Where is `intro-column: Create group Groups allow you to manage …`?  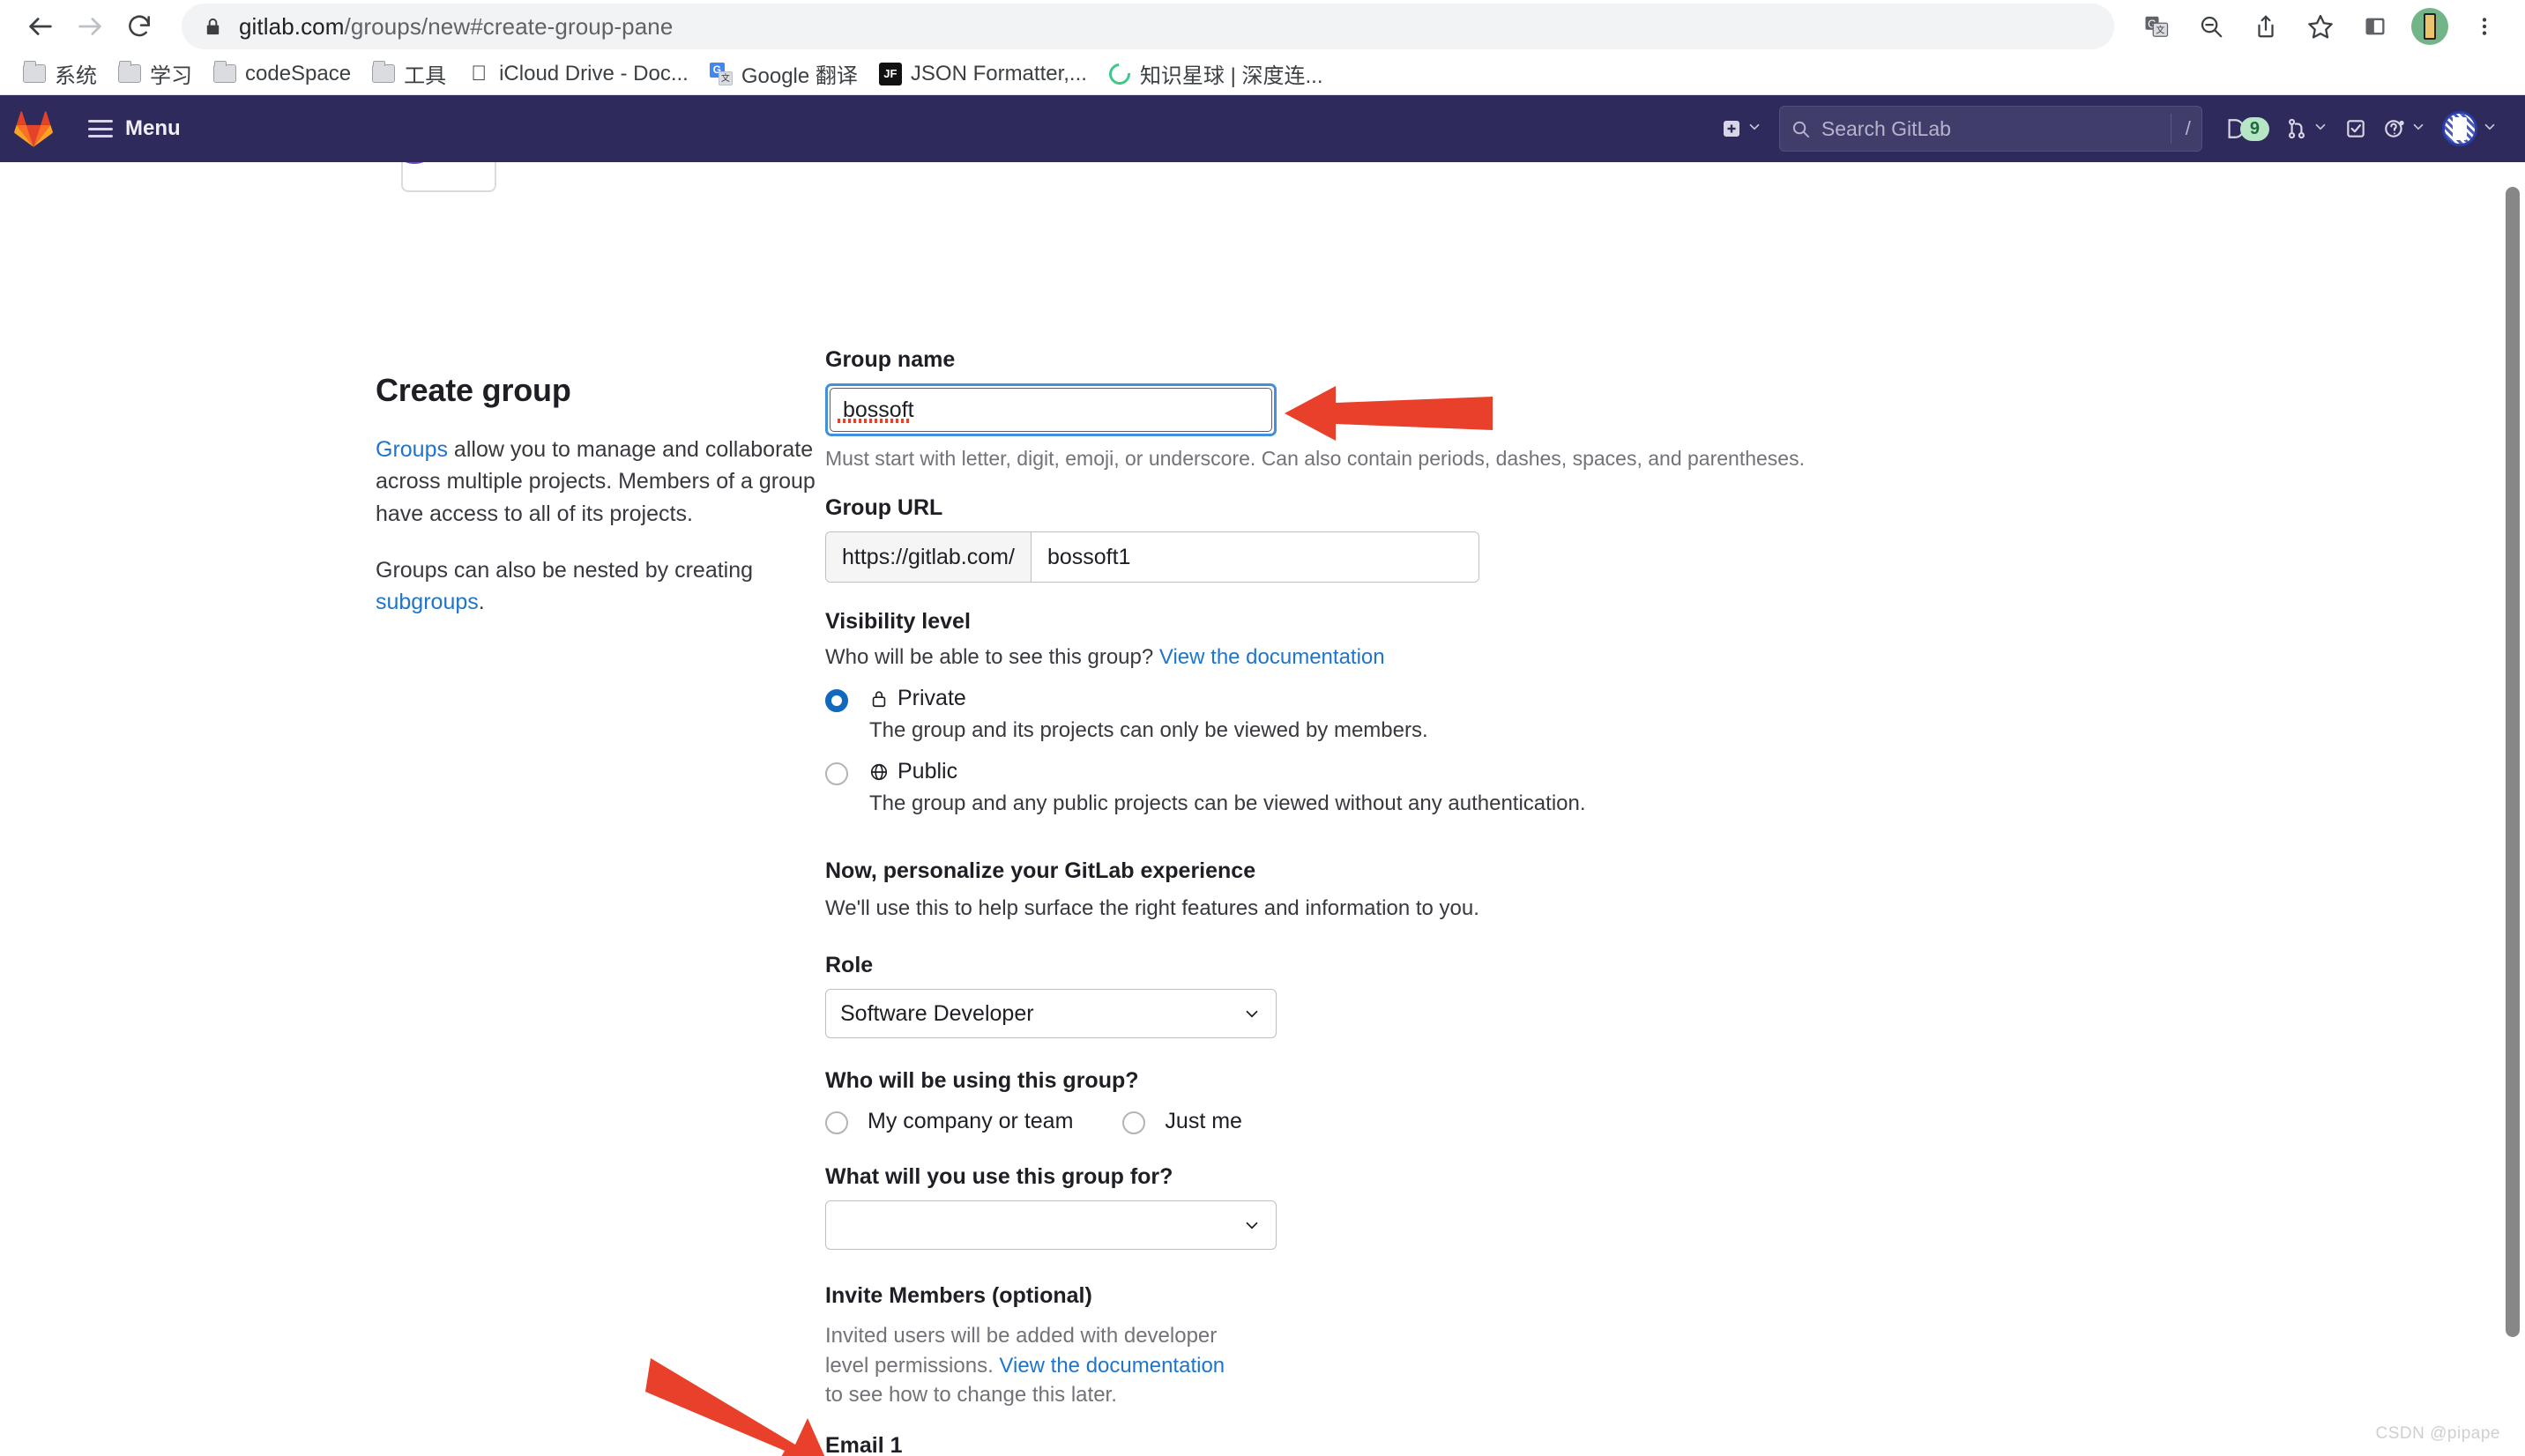
intro-column: Create group Groups allow you to manage … is located at coordinates (596, 507).